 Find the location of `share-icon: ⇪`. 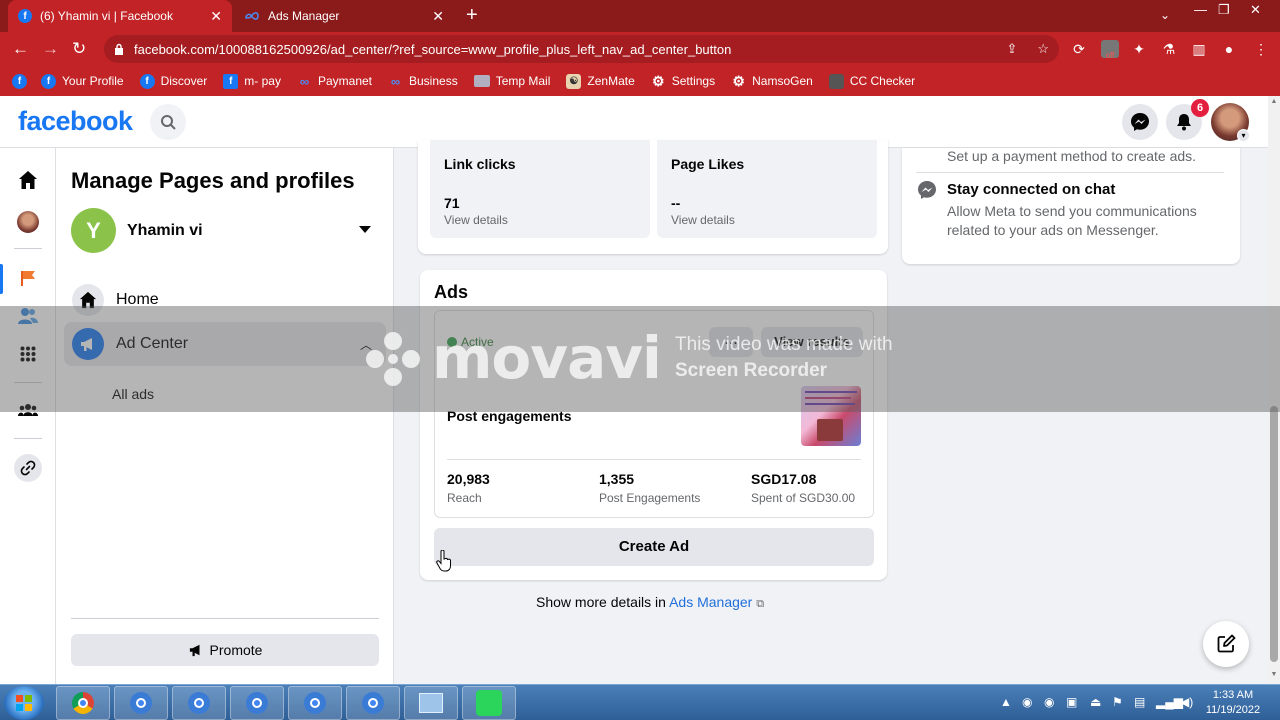

share-icon: ⇪ is located at coordinates (1011, 49).